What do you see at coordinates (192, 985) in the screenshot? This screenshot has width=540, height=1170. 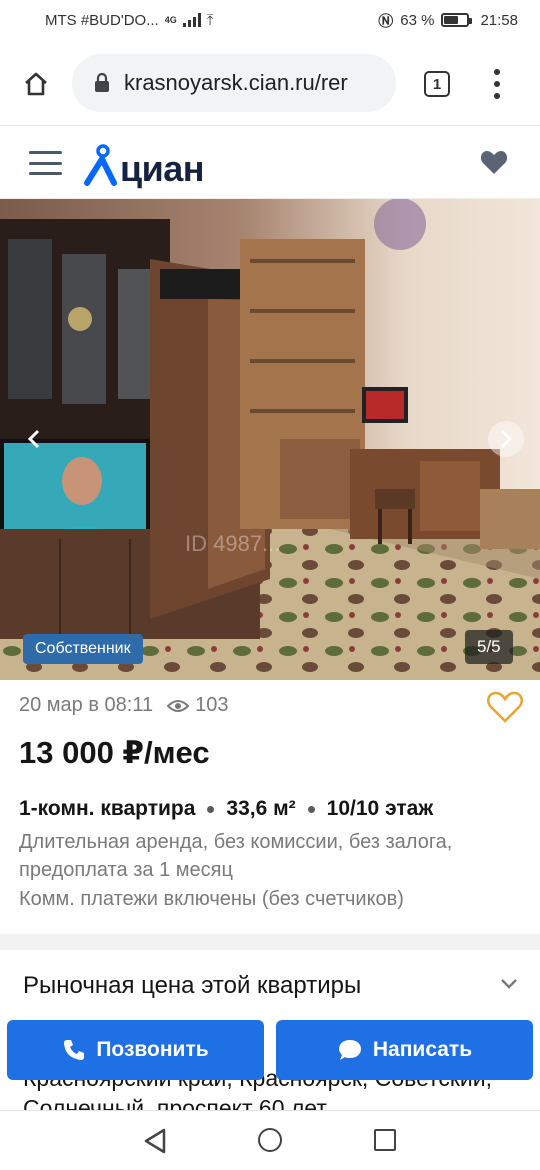 I see `market-price-title: Рыночная цена этой квартиры` at bounding box center [192, 985].